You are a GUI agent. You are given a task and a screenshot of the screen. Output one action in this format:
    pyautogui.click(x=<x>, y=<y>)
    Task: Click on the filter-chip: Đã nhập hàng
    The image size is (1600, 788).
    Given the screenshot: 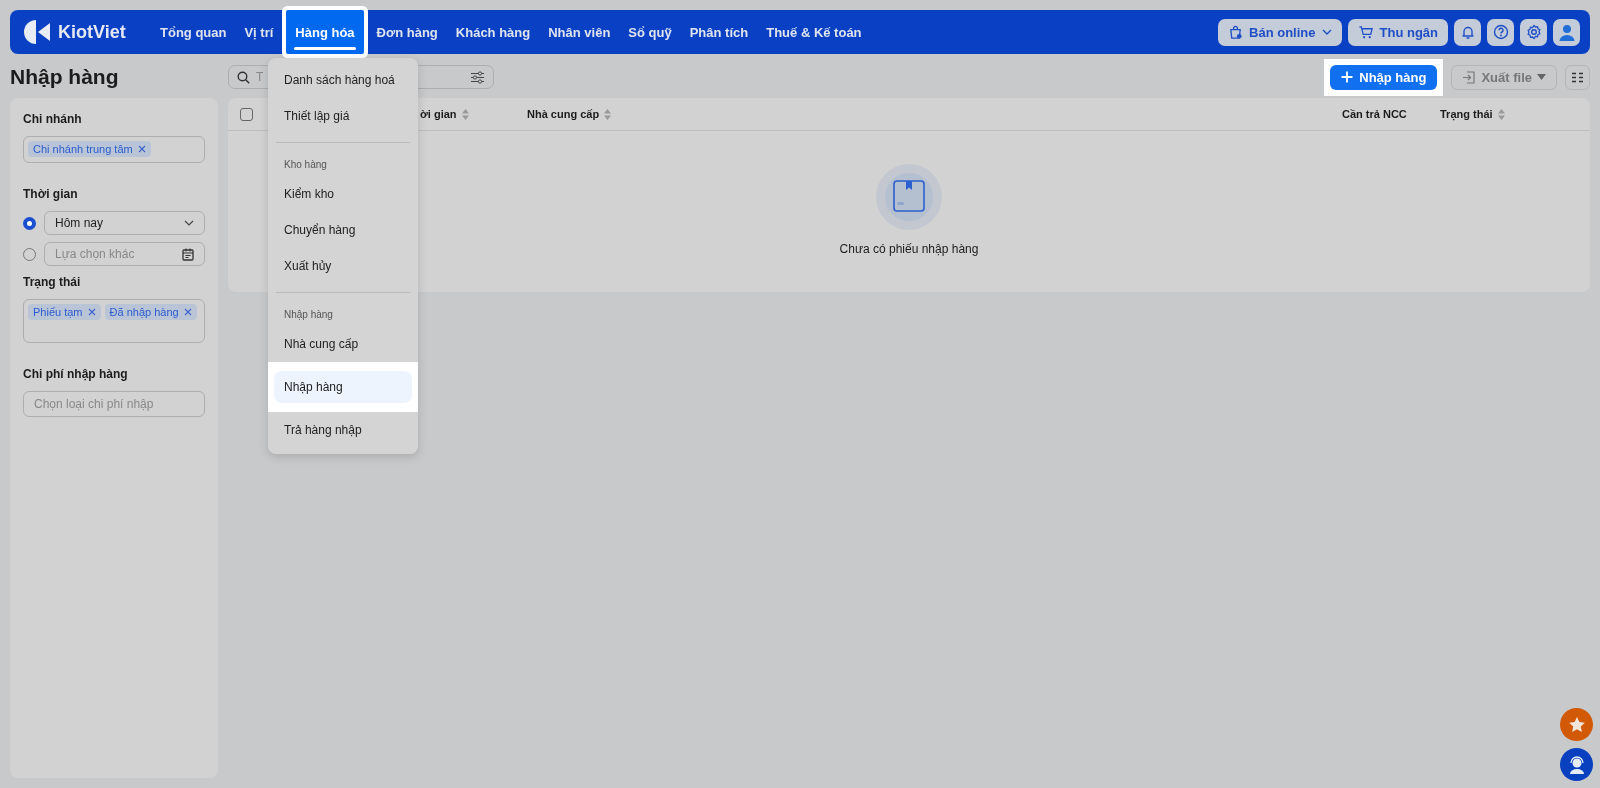 What is the action you would take?
    pyautogui.click(x=150, y=312)
    